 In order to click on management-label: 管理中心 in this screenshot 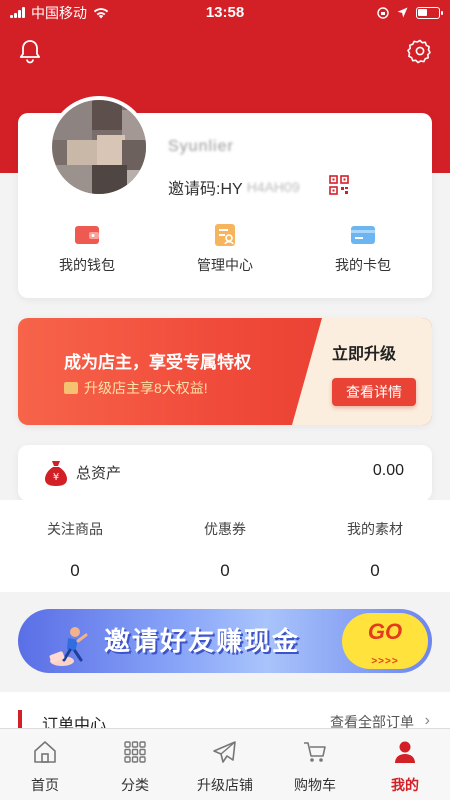, I will do `click(225, 265)`.